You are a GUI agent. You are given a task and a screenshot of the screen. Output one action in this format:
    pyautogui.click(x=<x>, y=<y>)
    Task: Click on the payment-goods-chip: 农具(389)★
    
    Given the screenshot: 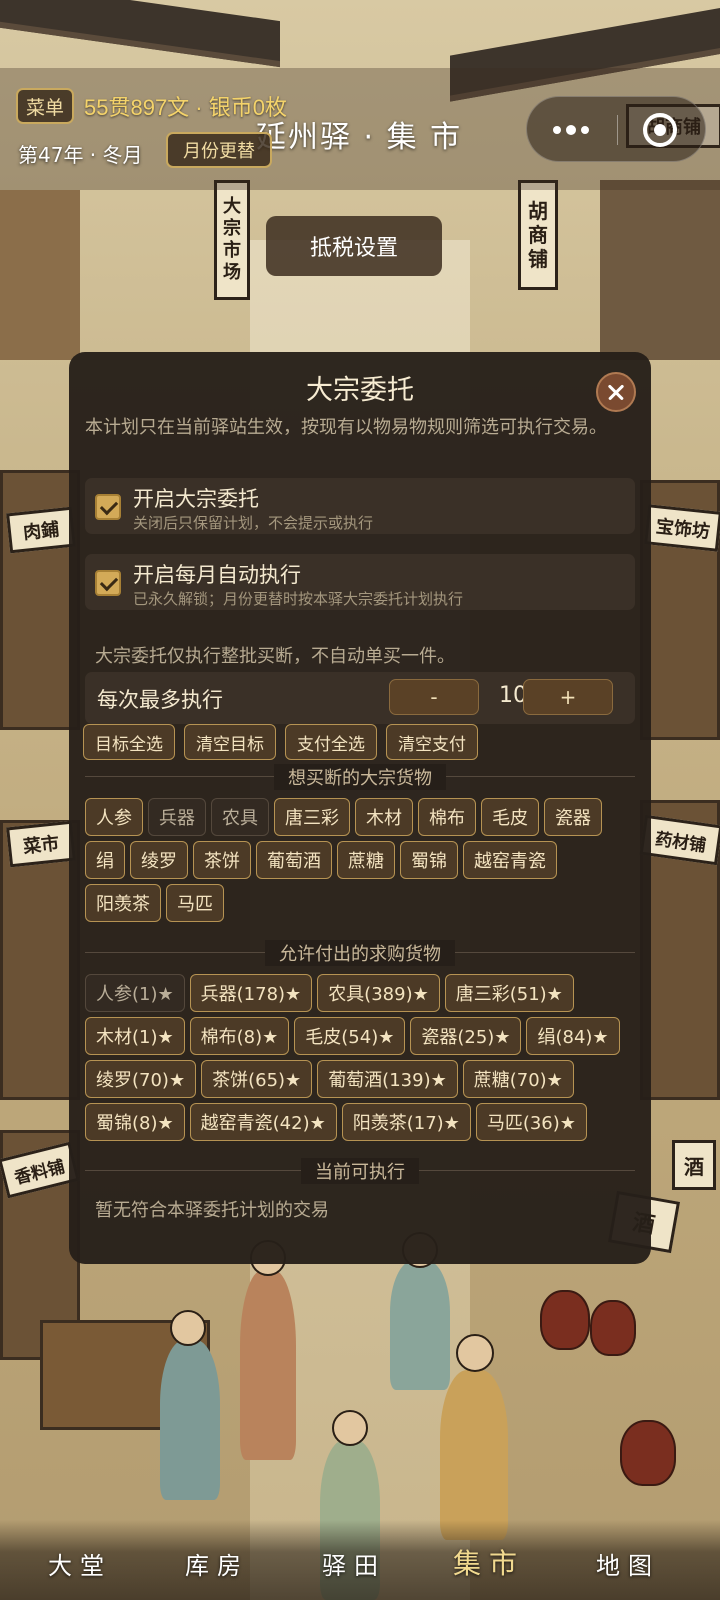 What is the action you would take?
    pyautogui.click(x=378, y=993)
    